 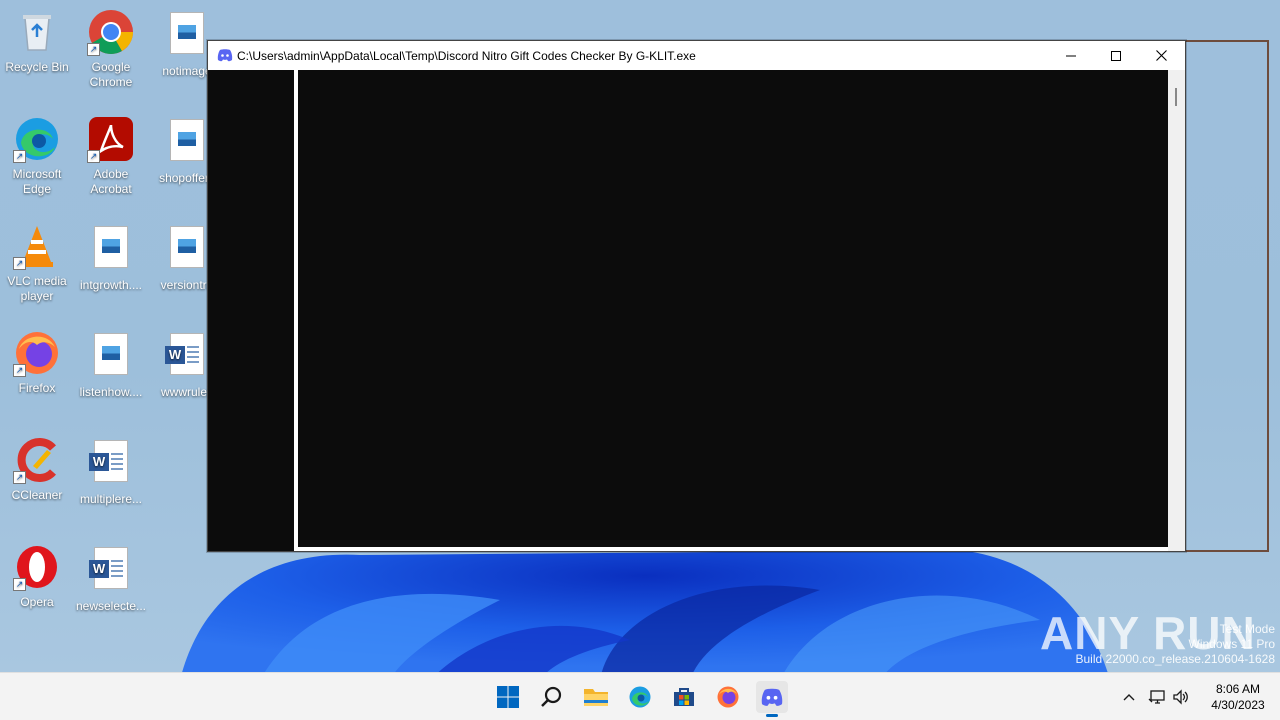 I want to click on desktop-icon-microsoft-edge: ↗ Microsoft Edge, so click(x=37, y=156).